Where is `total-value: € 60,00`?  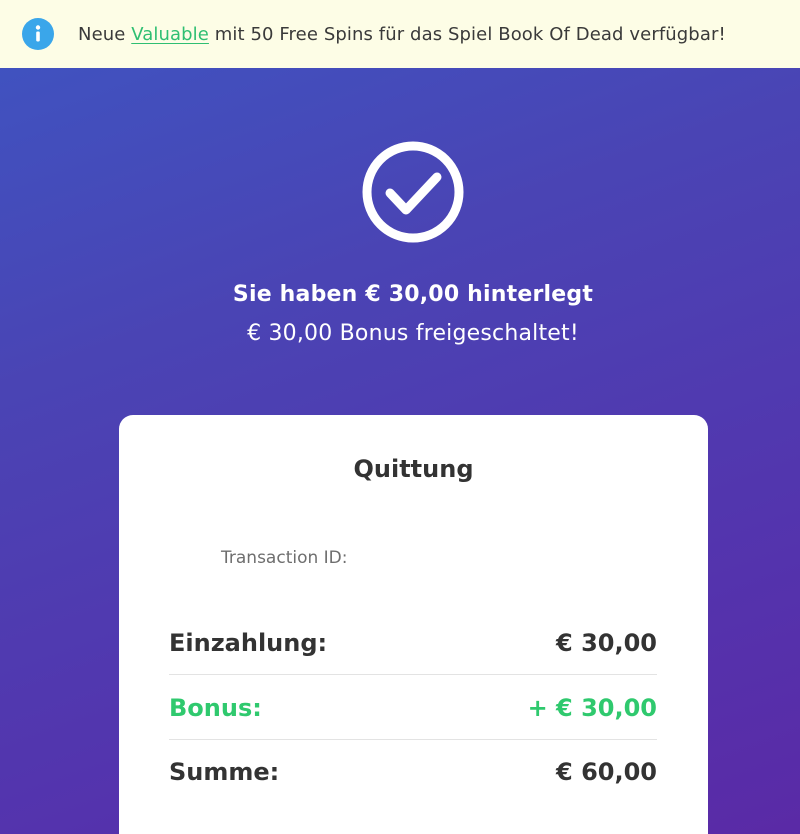 total-value: € 60,00 is located at coordinates (606, 772).